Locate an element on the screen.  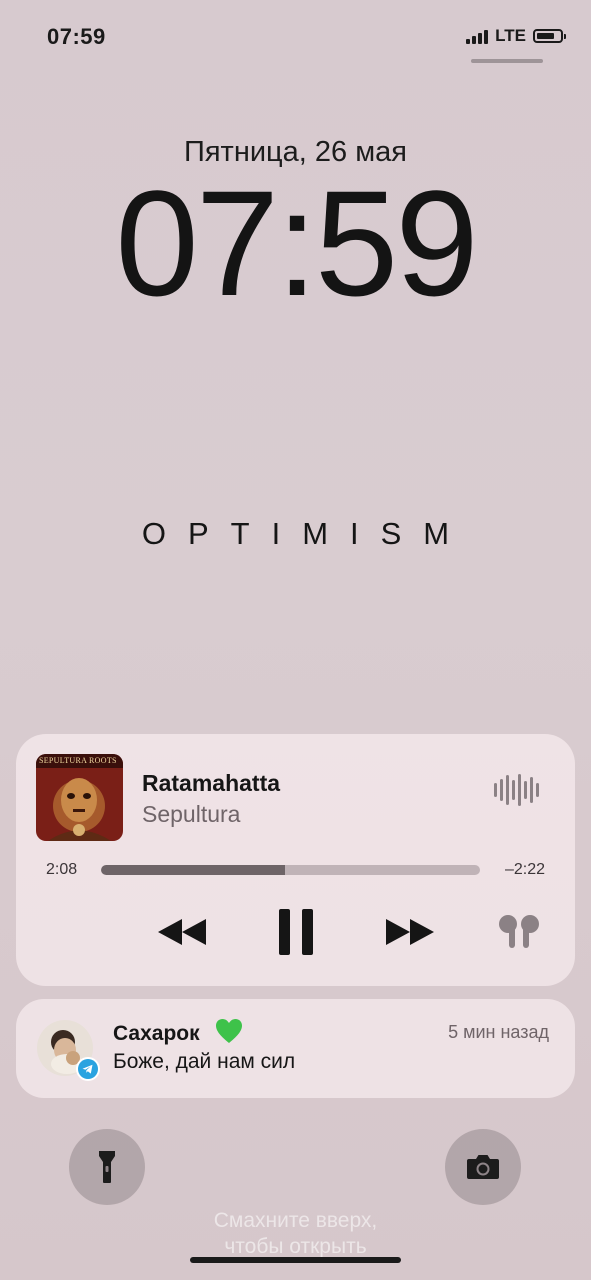
fast-forward-button is located at coordinates (410, 932).